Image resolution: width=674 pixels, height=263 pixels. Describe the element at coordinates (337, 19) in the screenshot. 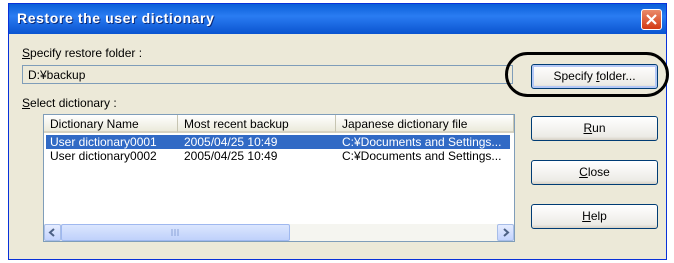

I see `title-bar: Restore the user dictionary` at that location.